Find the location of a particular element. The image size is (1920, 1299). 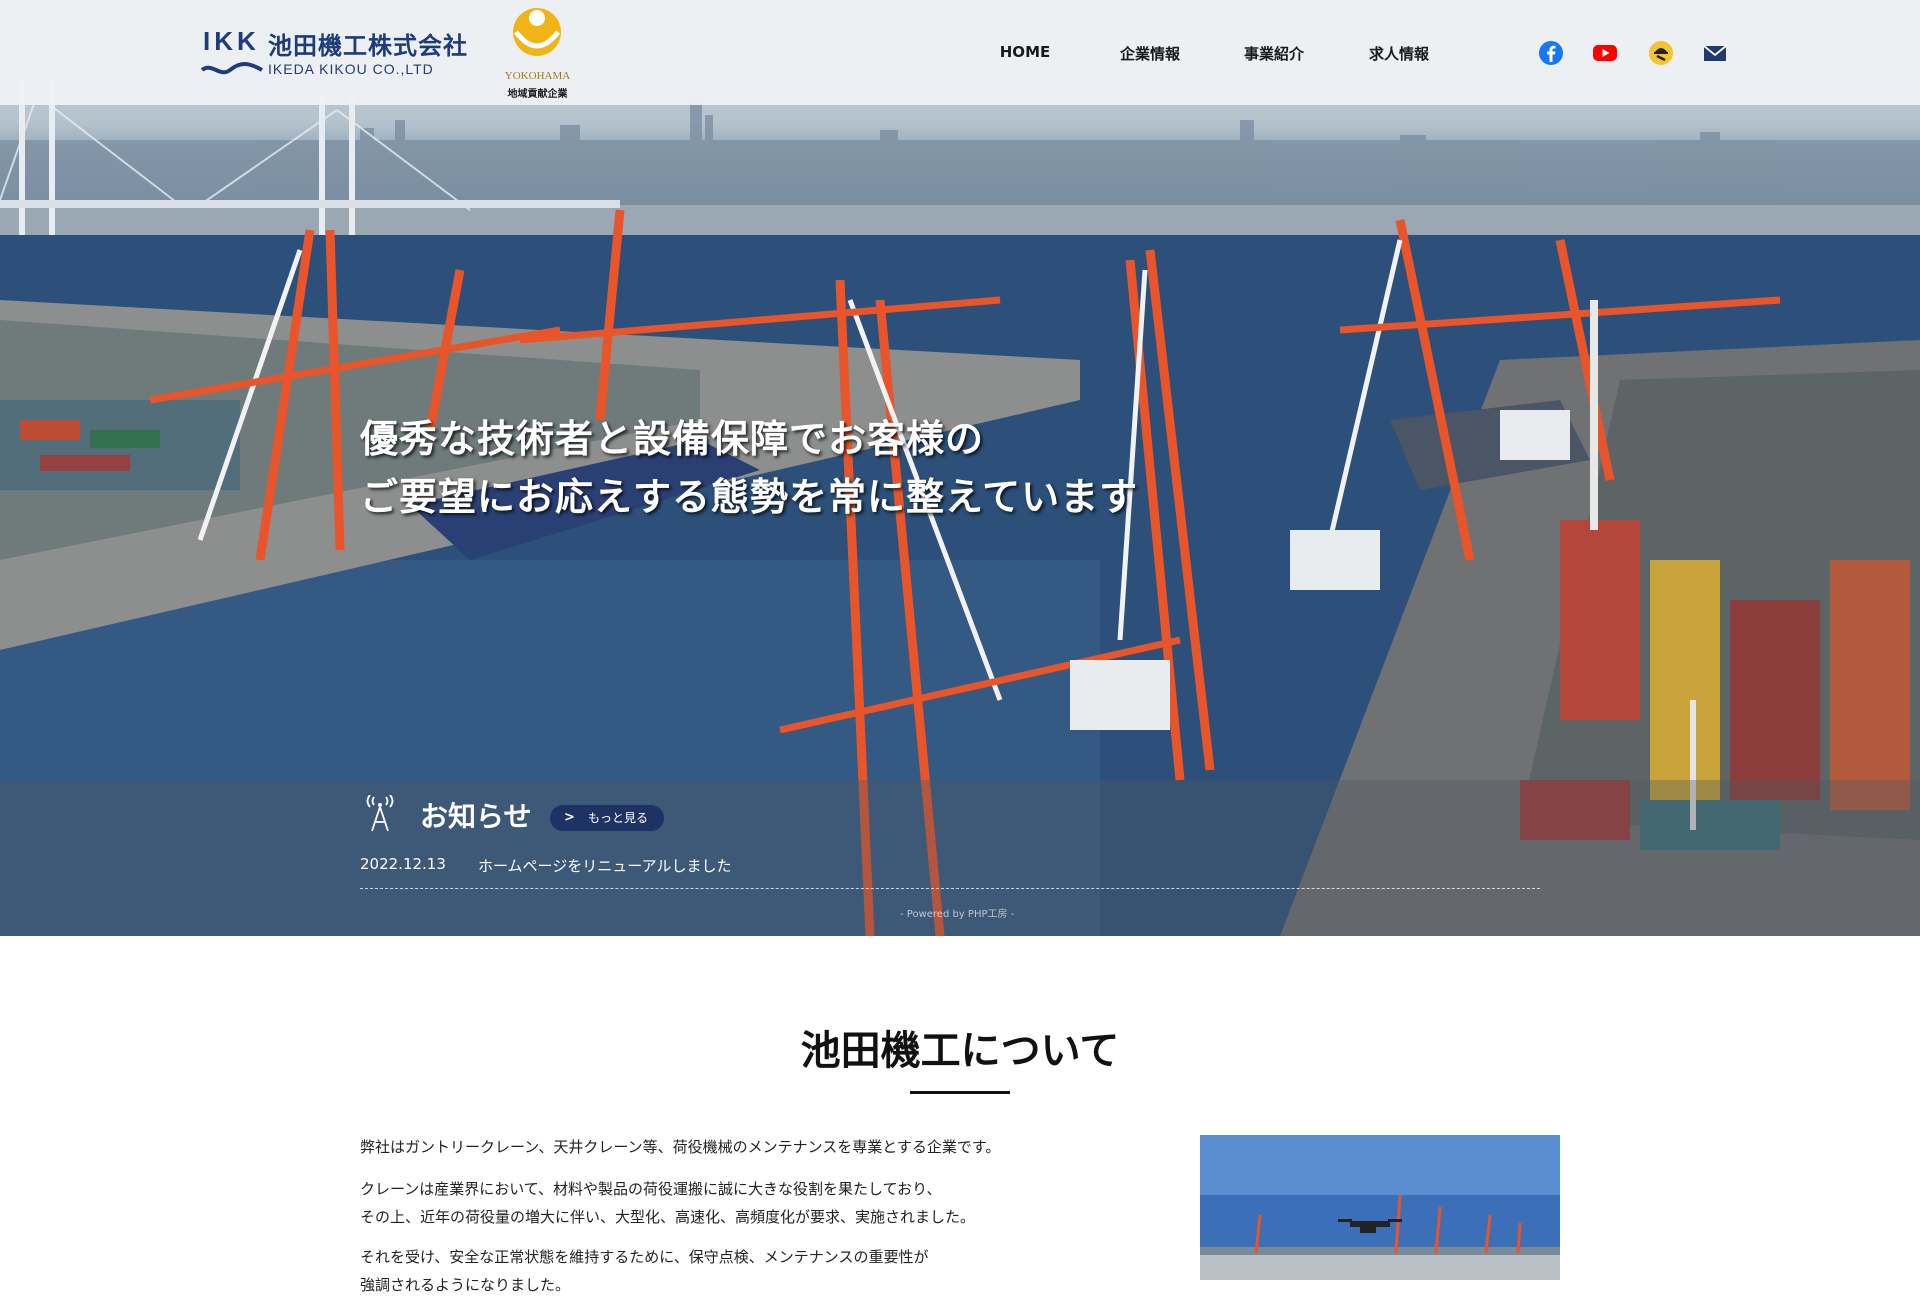

worker-icon is located at coordinates (1661, 53).